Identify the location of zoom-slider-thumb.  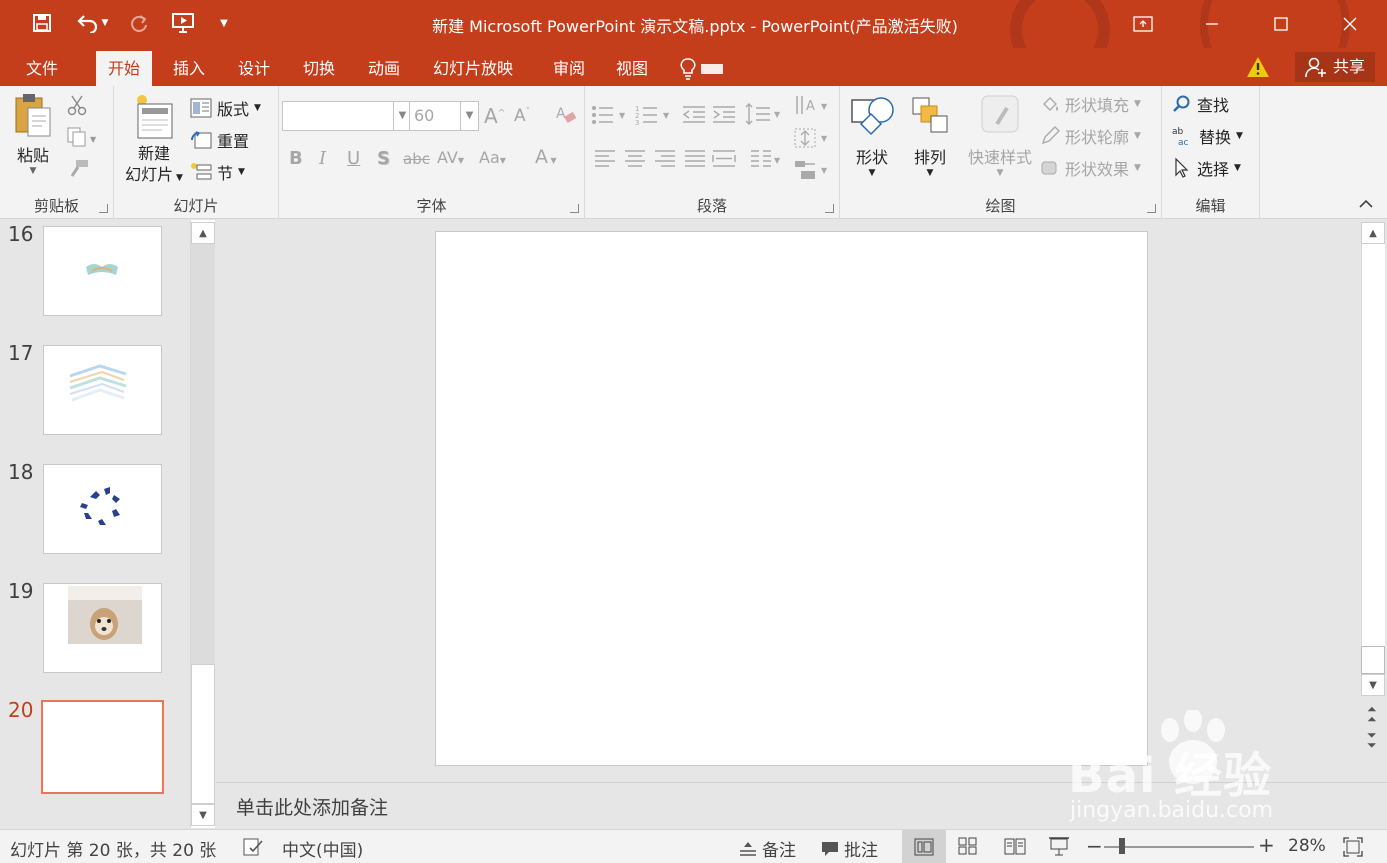
(1122, 846).